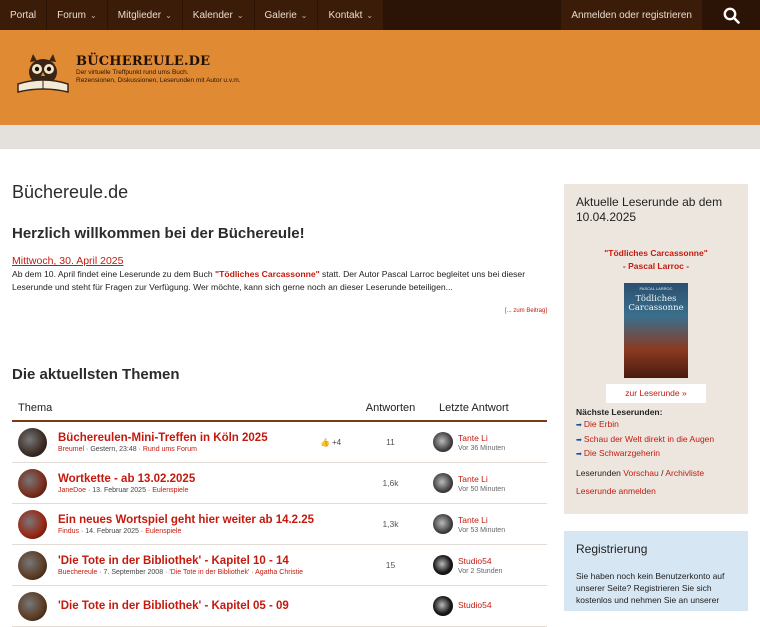  I want to click on topic-title-link: Büchereulen-Mini-Treffen in Köln 2025, so click(189, 438).